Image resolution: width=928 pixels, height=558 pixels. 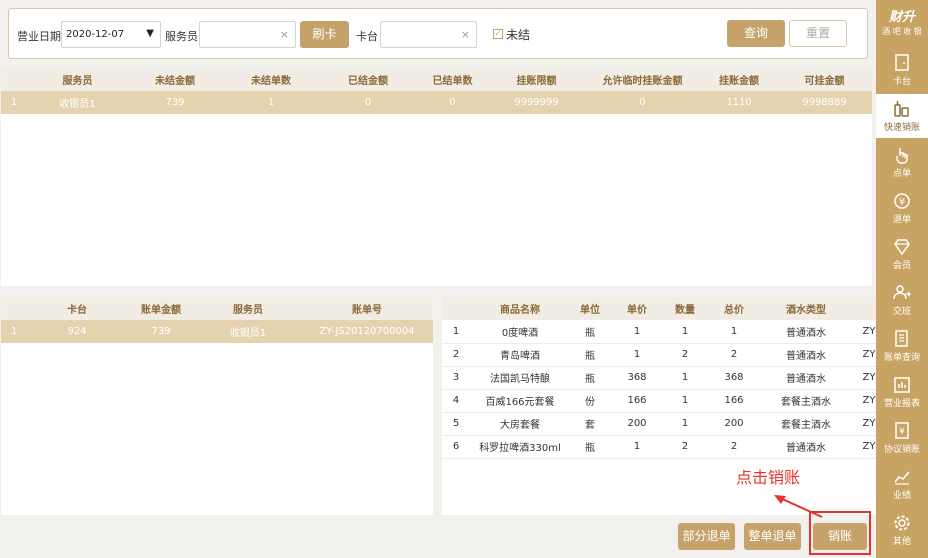 What do you see at coordinates (902, 247) in the screenshot?
I see `diamond-icon` at bounding box center [902, 247].